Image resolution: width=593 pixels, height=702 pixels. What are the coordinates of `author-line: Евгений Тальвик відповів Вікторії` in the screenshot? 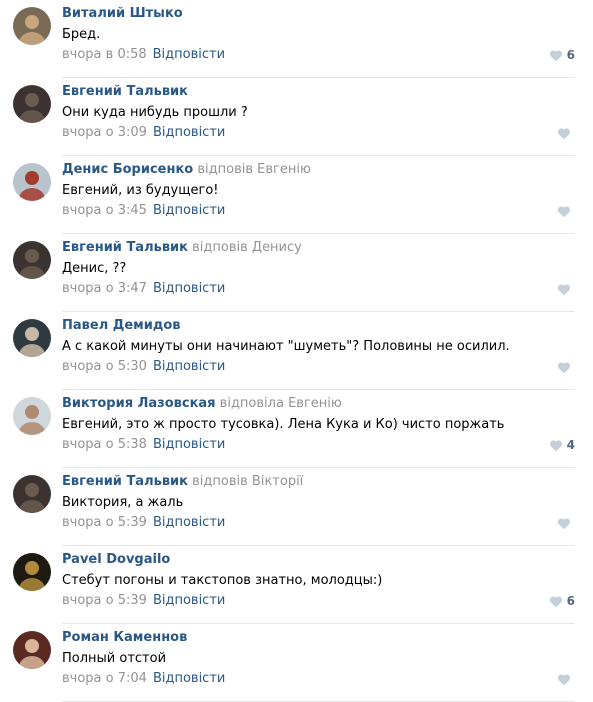 It's located at (182, 481).